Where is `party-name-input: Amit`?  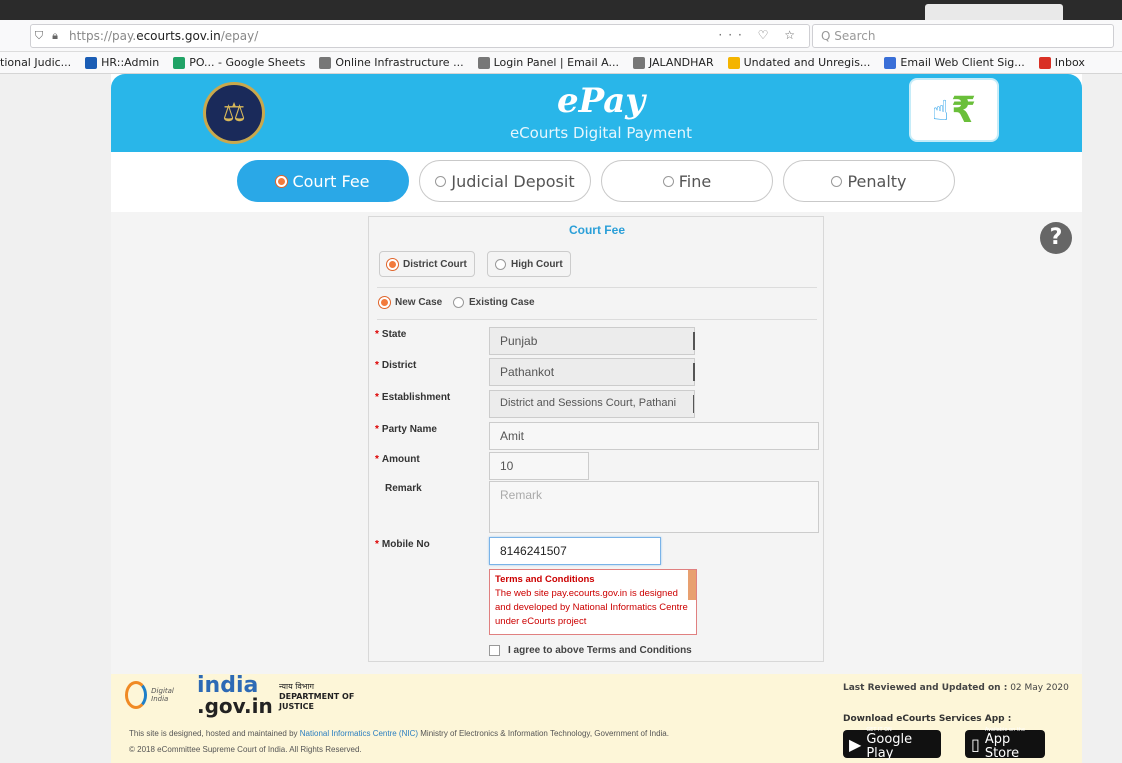 party-name-input: Amit is located at coordinates (654, 436).